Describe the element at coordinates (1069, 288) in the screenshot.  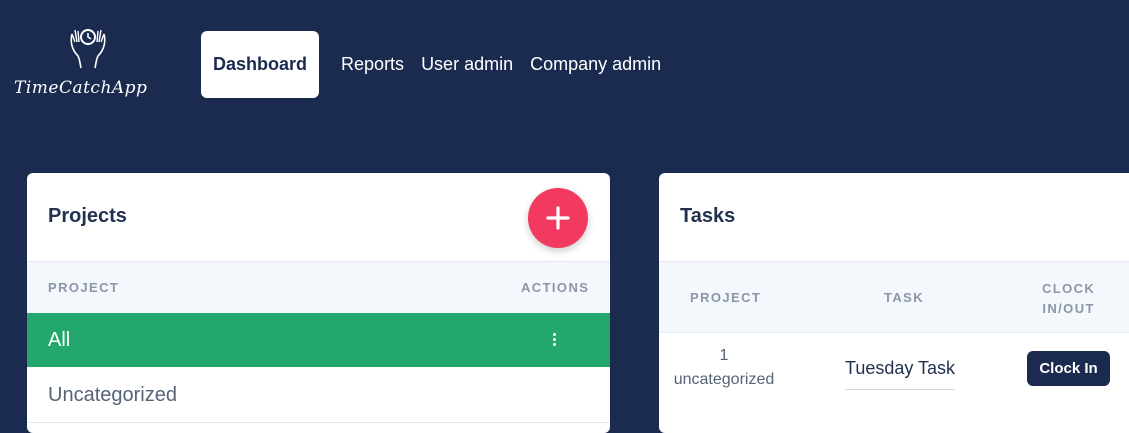
I see `column-clock-line1: CLOCK` at that location.